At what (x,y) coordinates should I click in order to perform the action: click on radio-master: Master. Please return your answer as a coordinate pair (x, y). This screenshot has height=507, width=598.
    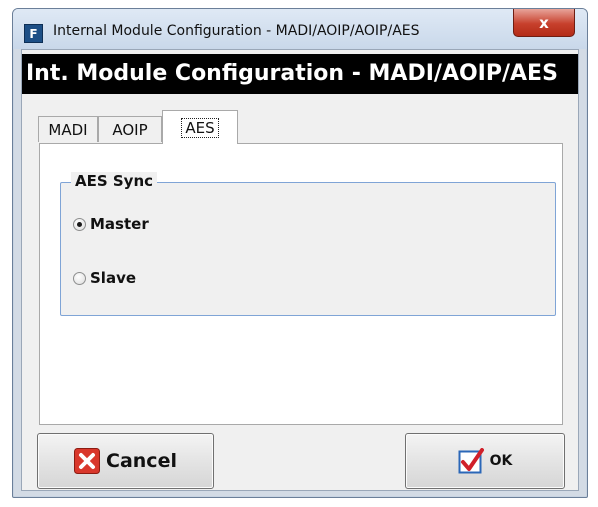
    Looking at the image, I should click on (111, 224).